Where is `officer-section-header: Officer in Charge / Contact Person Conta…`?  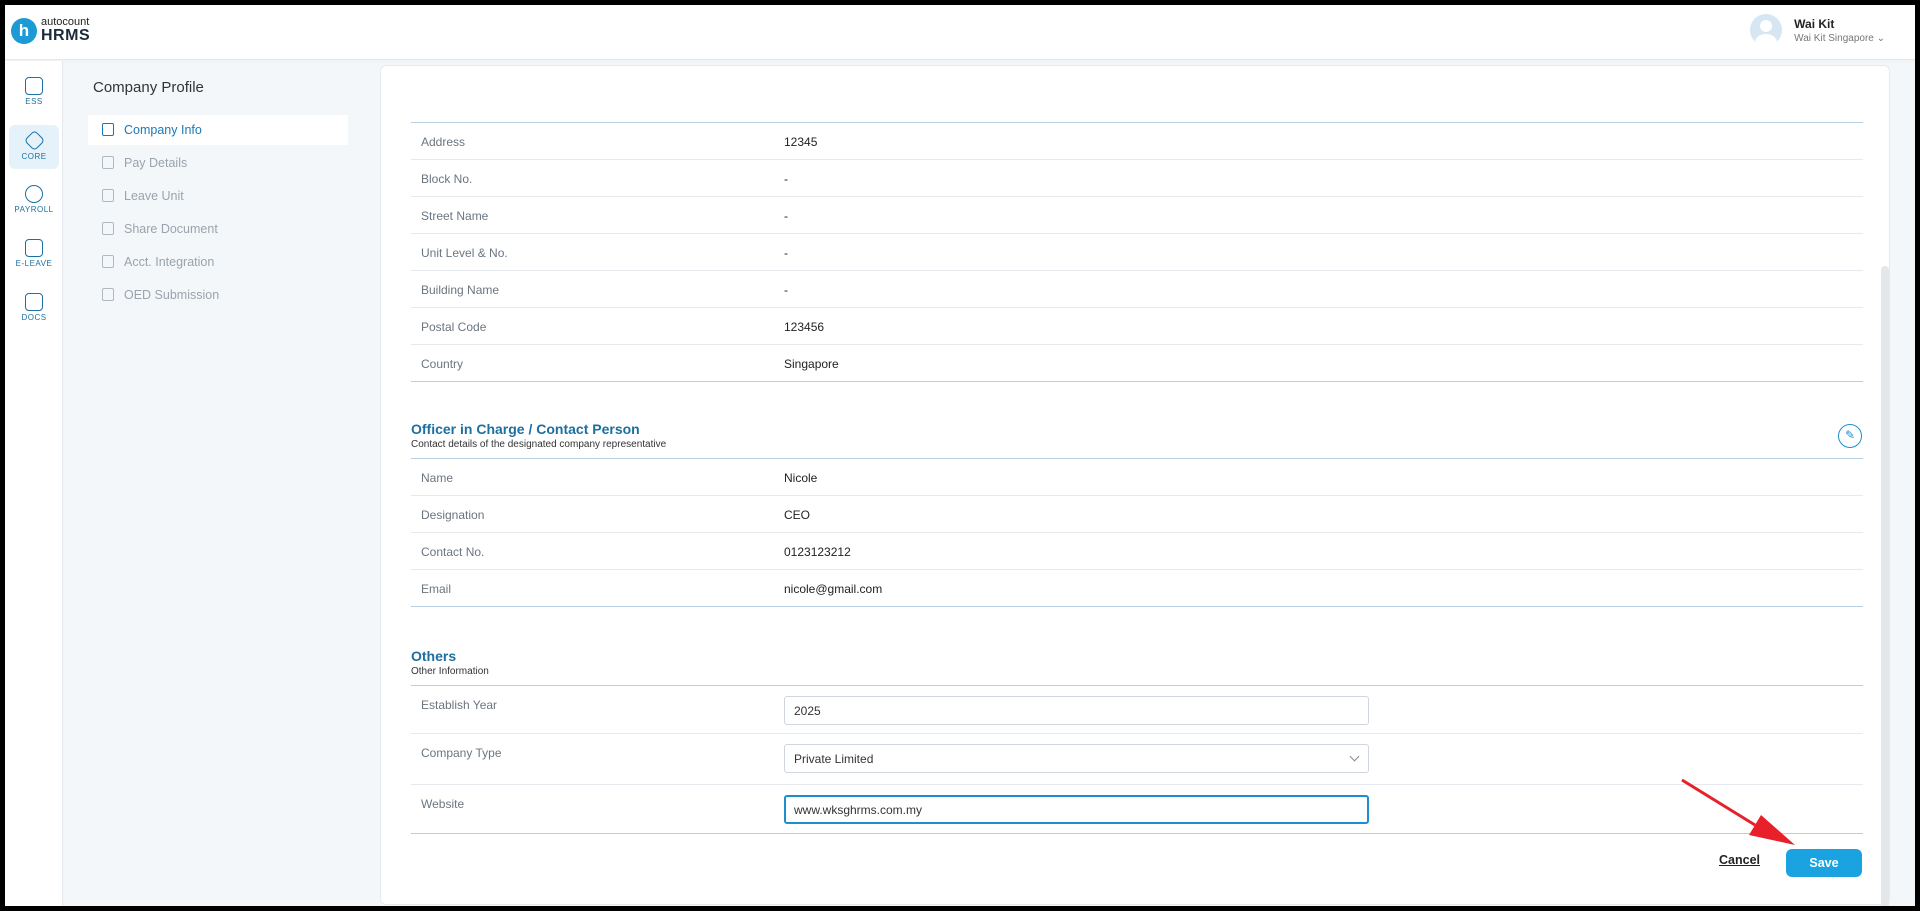 officer-section-header: Officer in Charge / Contact Person Conta… is located at coordinates (538, 435).